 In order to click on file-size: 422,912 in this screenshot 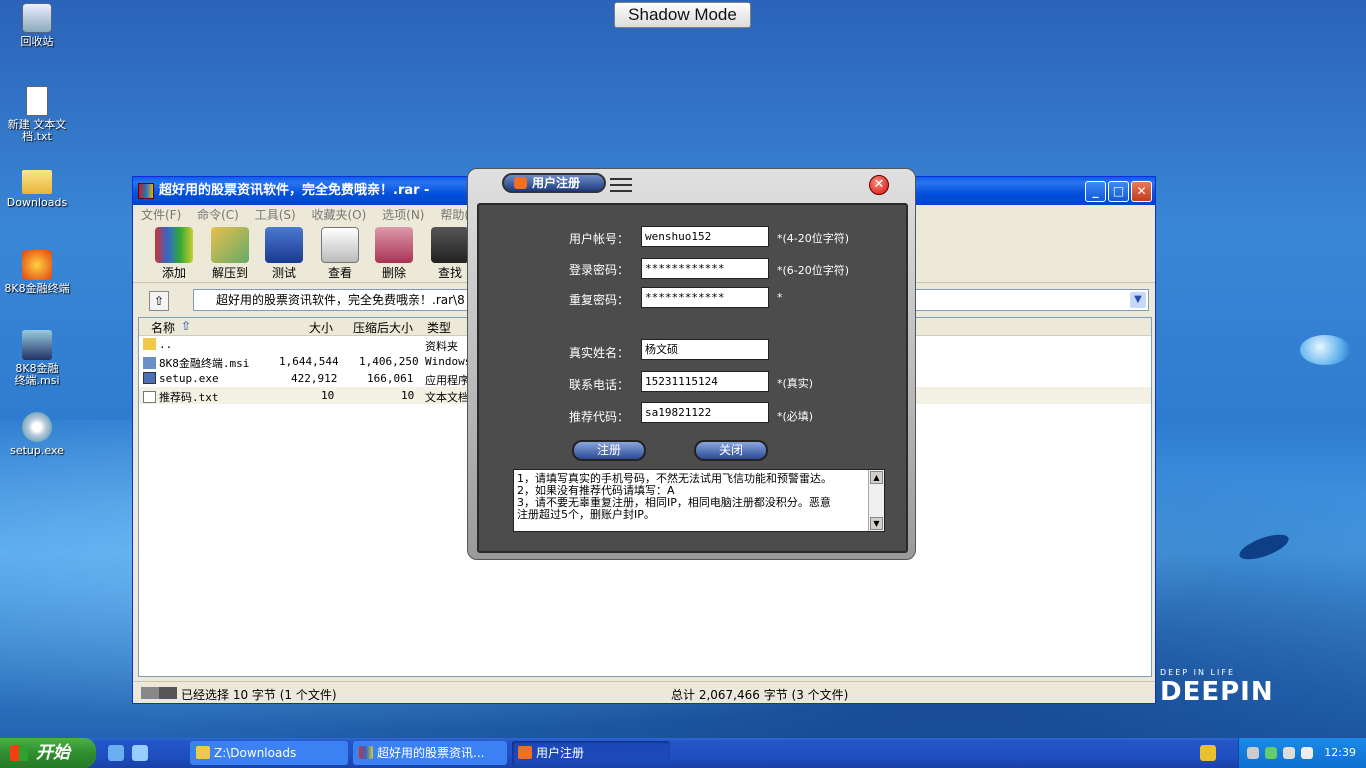, I will do `click(314, 378)`.